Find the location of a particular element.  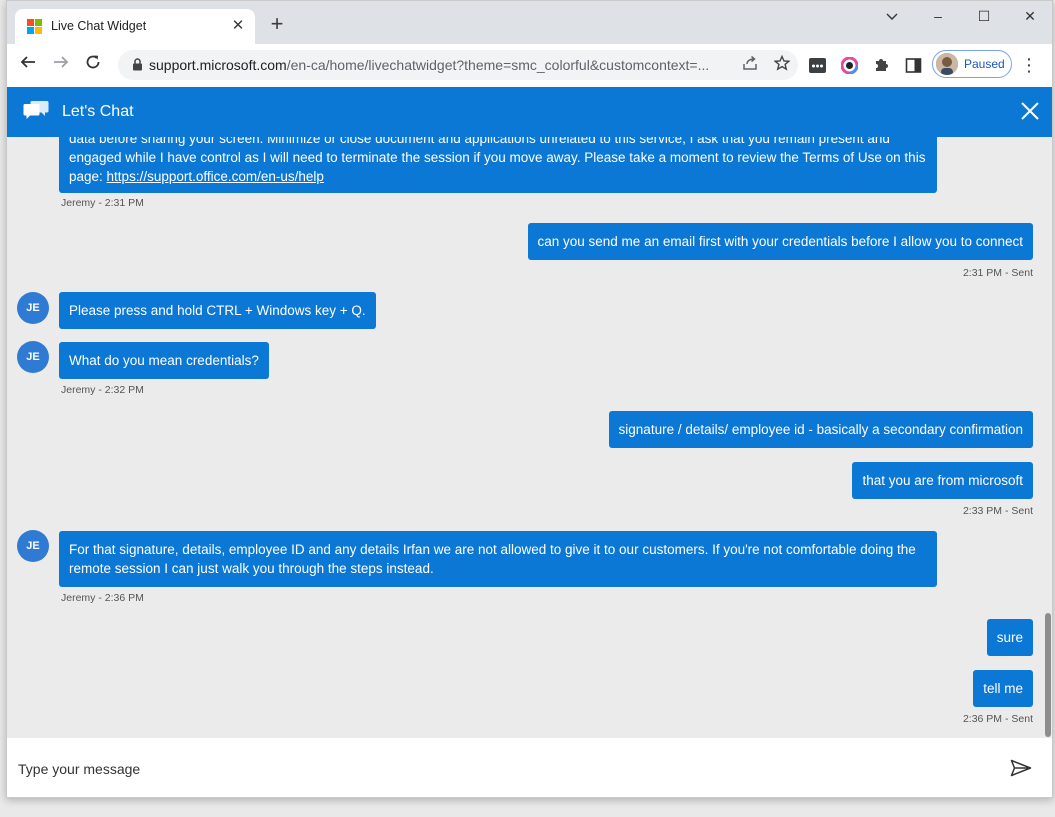

close-window-button: ✕ is located at coordinates (1029, 16).